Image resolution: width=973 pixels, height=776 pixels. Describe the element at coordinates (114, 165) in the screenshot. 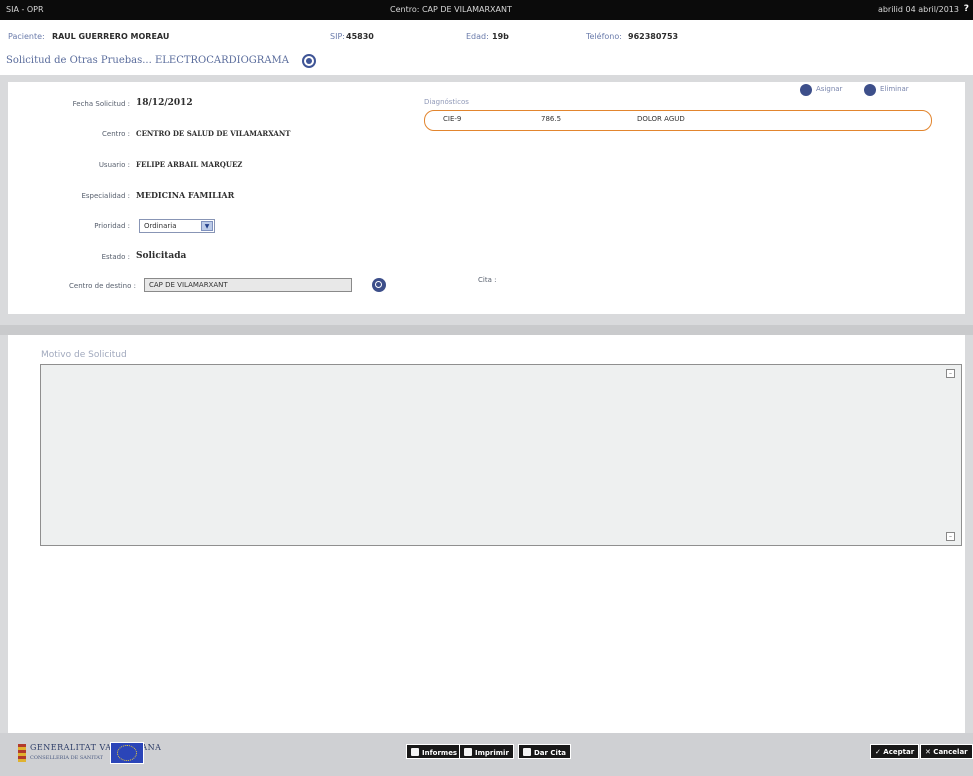

I see `usuario-label: Usuario :` at that location.